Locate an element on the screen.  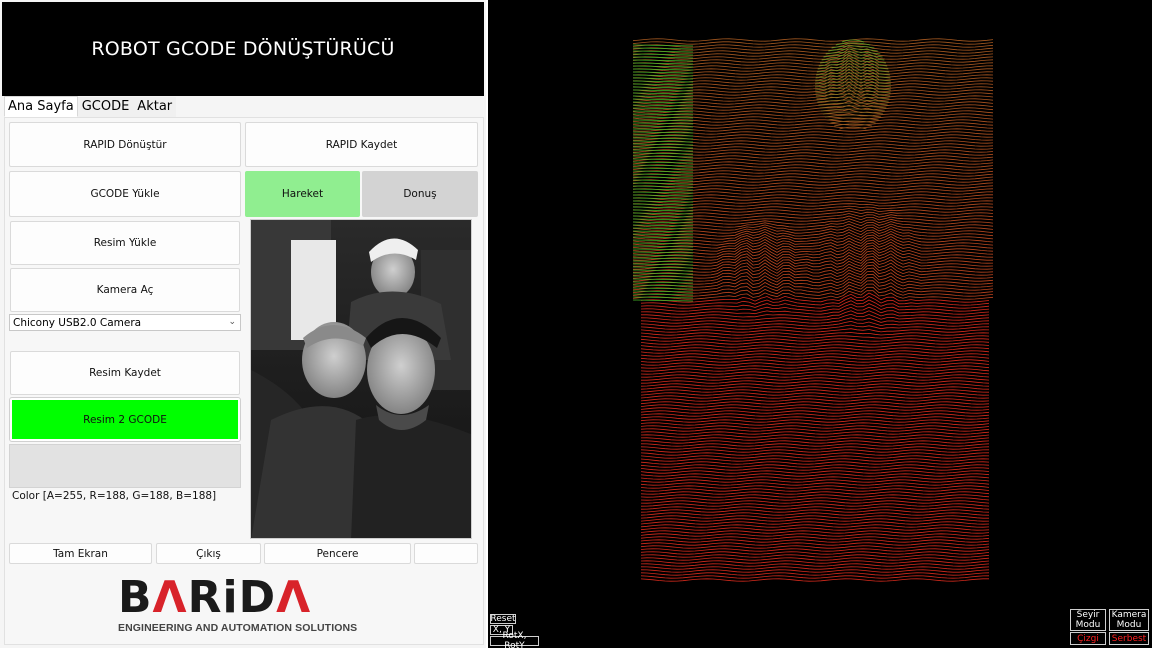
motion-button: Hareket is located at coordinates (302, 194).